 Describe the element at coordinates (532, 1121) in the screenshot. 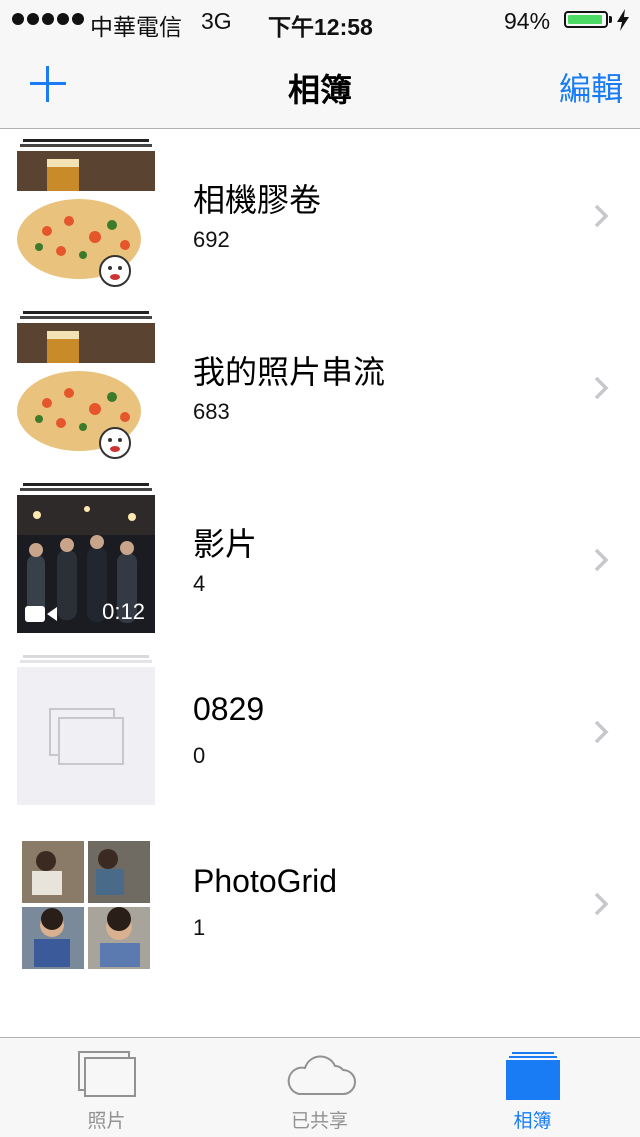

I see `tab-label: 相簿` at that location.